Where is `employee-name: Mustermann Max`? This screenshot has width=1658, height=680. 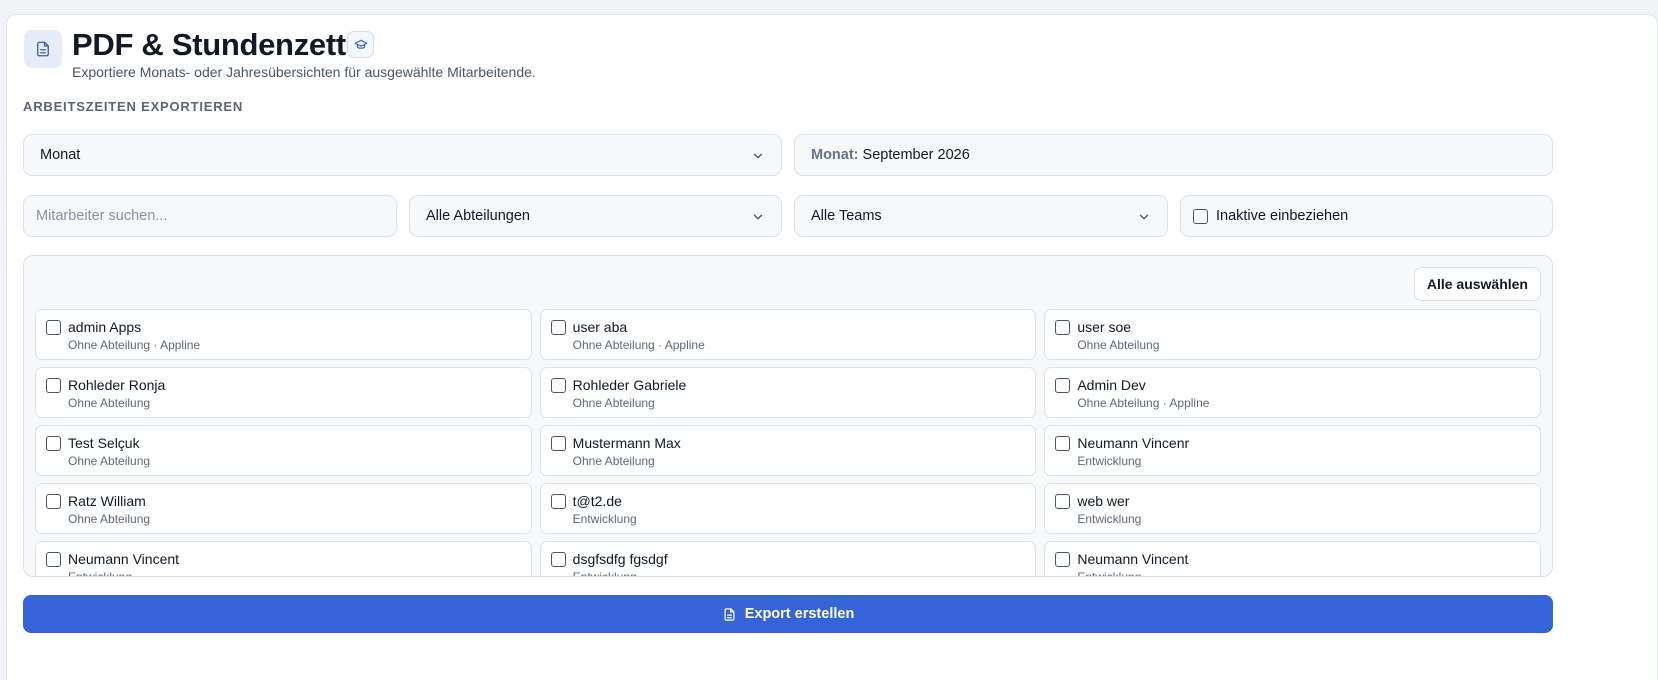
employee-name: Mustermann Max is located at coordinates (626, 443).